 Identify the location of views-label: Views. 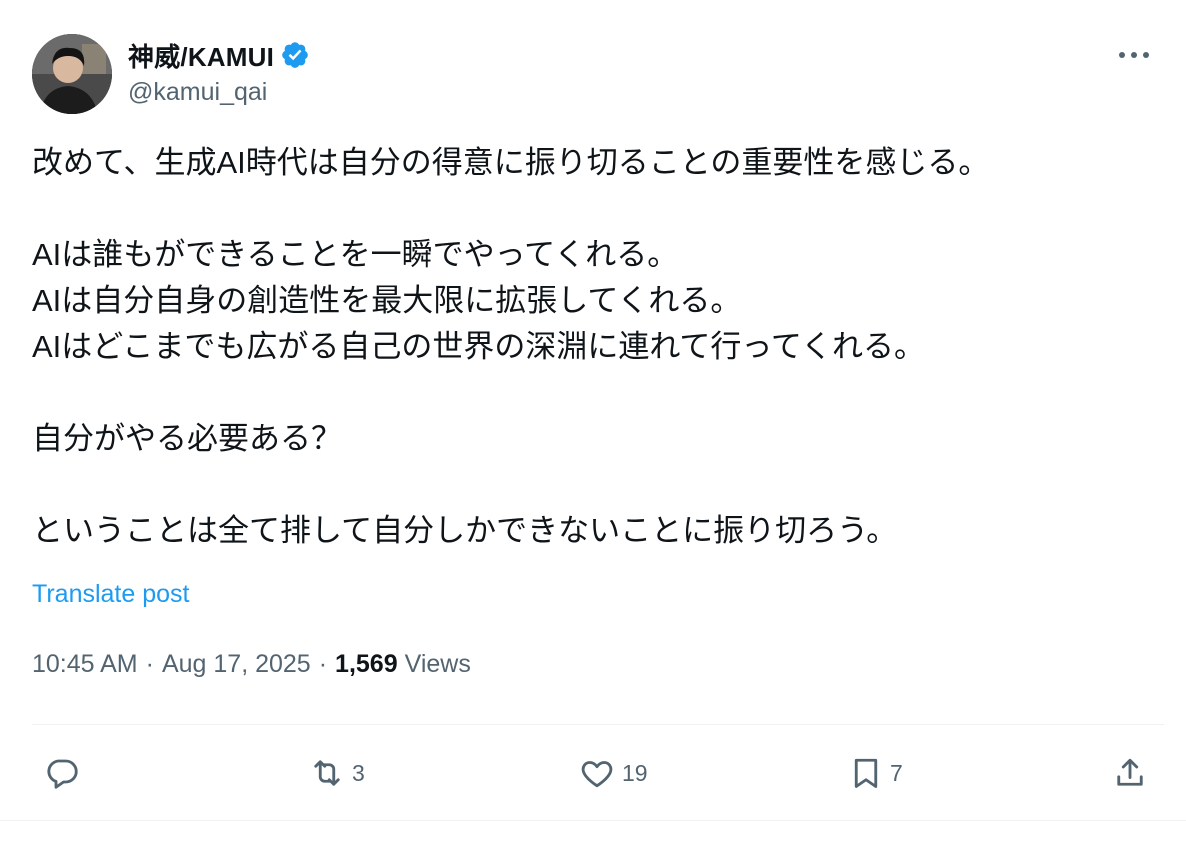
(437, 664).